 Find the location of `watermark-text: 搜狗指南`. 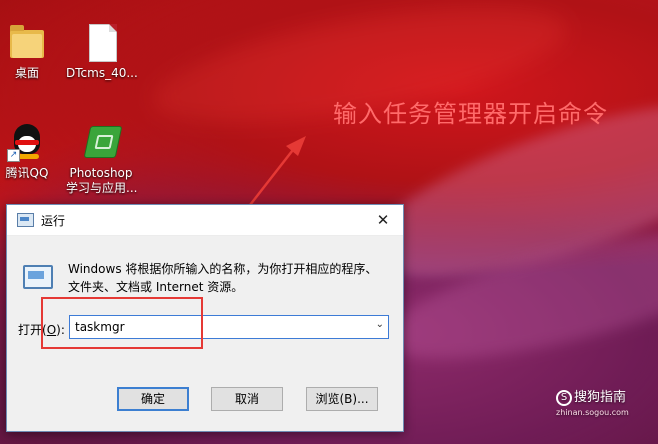

watermark-text: 搜狗指南 is located at coordinates (600, 397).